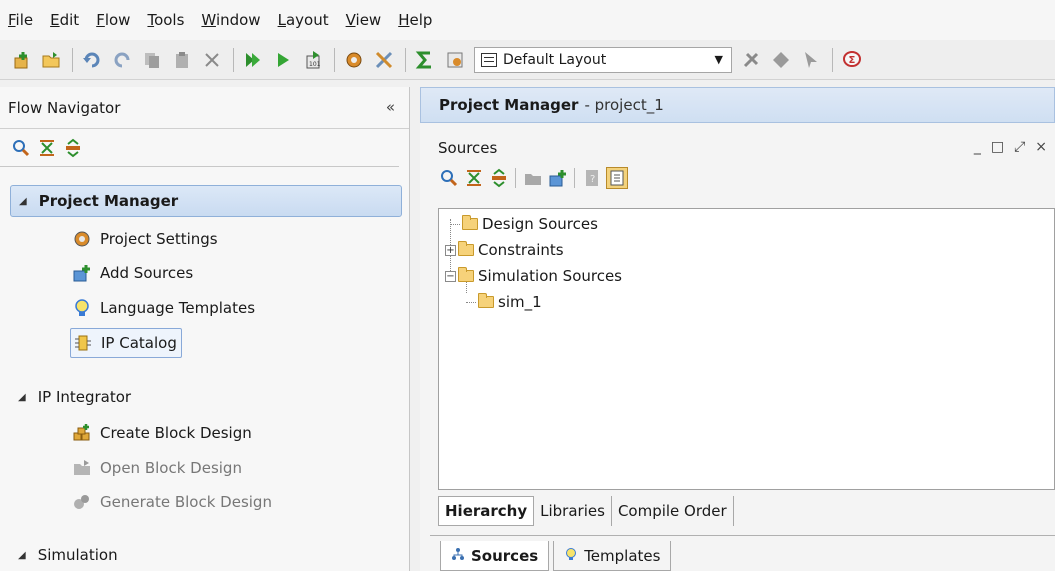  I want to click on menu-help: Help, so click(415, 20).